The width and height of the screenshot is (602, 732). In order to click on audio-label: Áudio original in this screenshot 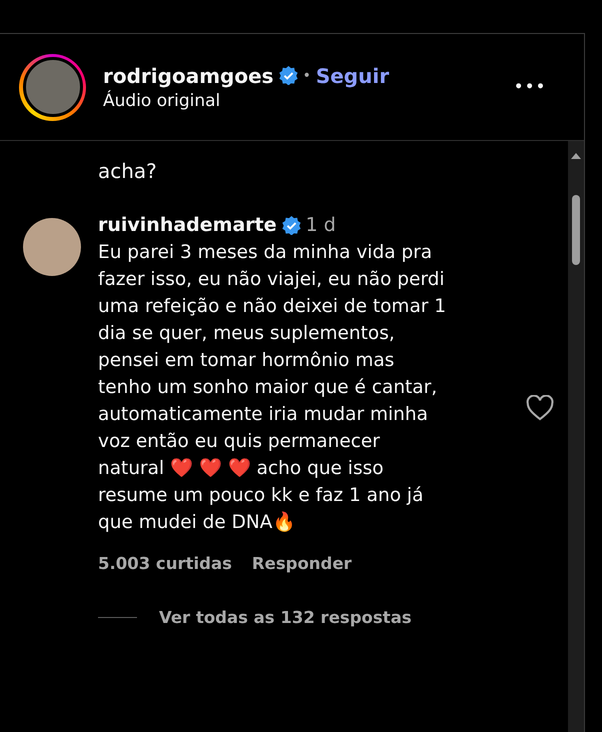, I will do `click(308, 100)`.